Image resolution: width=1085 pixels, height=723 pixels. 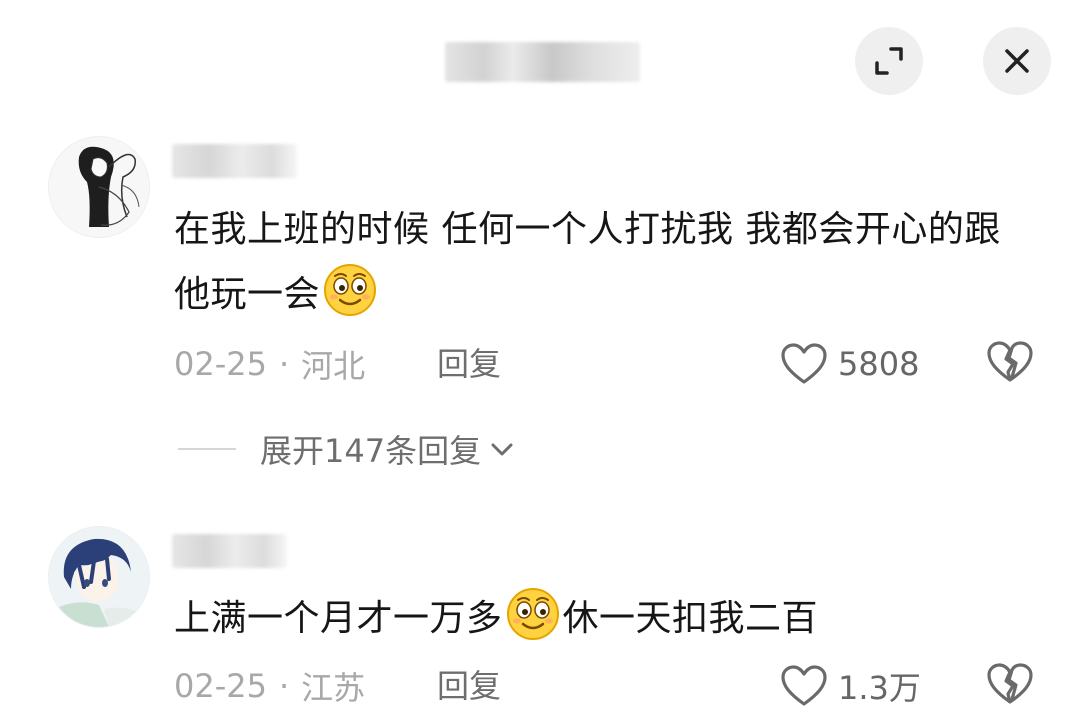 I want to click on close-icon, so click(x=1017, y=61).